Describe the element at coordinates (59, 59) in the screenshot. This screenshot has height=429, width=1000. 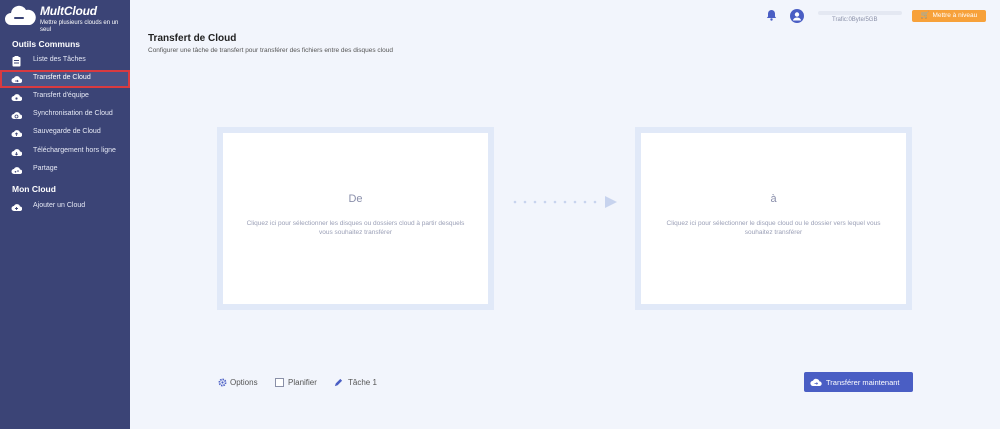
I see `sidebar-item-label: Liste des Tâches` at that location.